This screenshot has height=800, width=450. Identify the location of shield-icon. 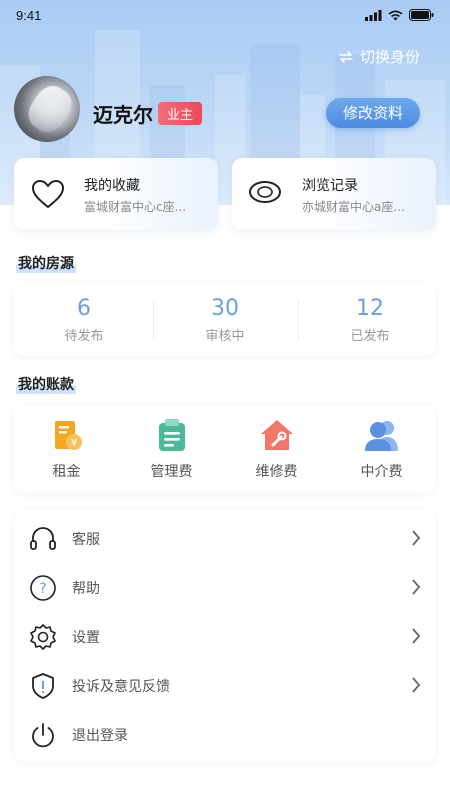
(43, 686).